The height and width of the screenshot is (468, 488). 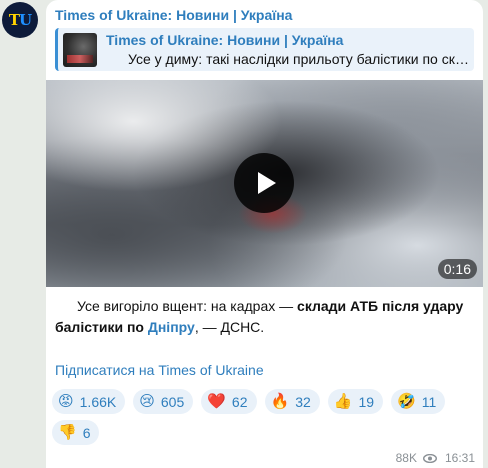 What do you see at coordinates (457, 269) in the screenshot?
I see `video-duration: 0:16` at bounding box center [457, 269].